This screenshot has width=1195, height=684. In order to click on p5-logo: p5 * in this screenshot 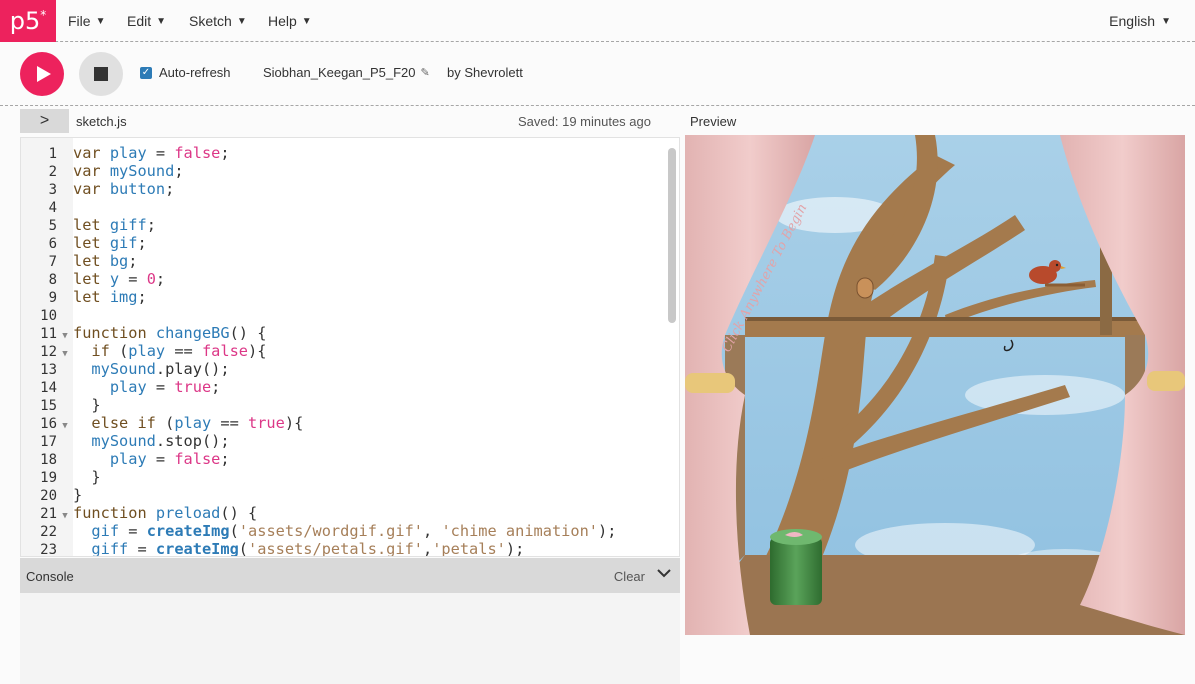, I will do `click(28, 21)`.